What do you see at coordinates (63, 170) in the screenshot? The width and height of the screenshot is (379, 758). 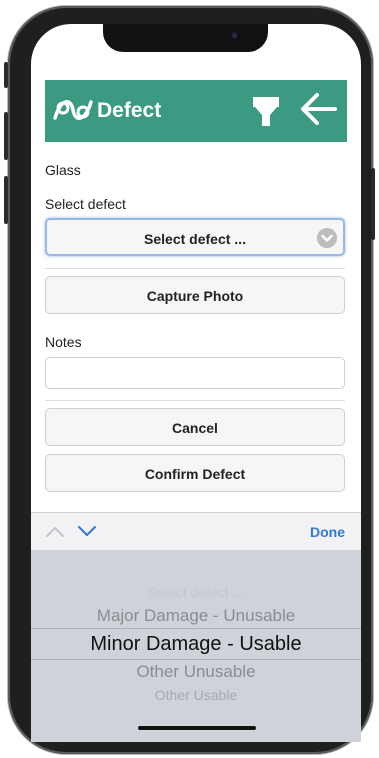 I see `component-label: Glass` at bounding box center [63, 170].